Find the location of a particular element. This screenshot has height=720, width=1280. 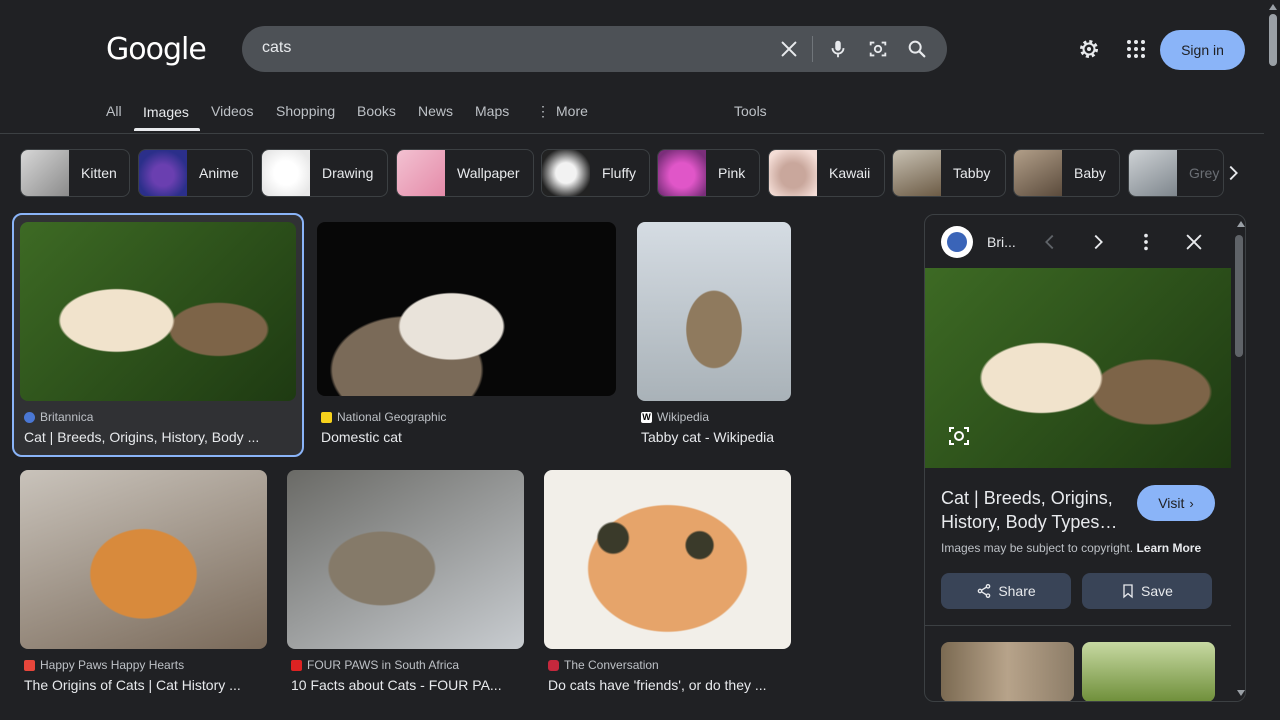

chip-grey: Grey is located at coordinates (1176, 173).